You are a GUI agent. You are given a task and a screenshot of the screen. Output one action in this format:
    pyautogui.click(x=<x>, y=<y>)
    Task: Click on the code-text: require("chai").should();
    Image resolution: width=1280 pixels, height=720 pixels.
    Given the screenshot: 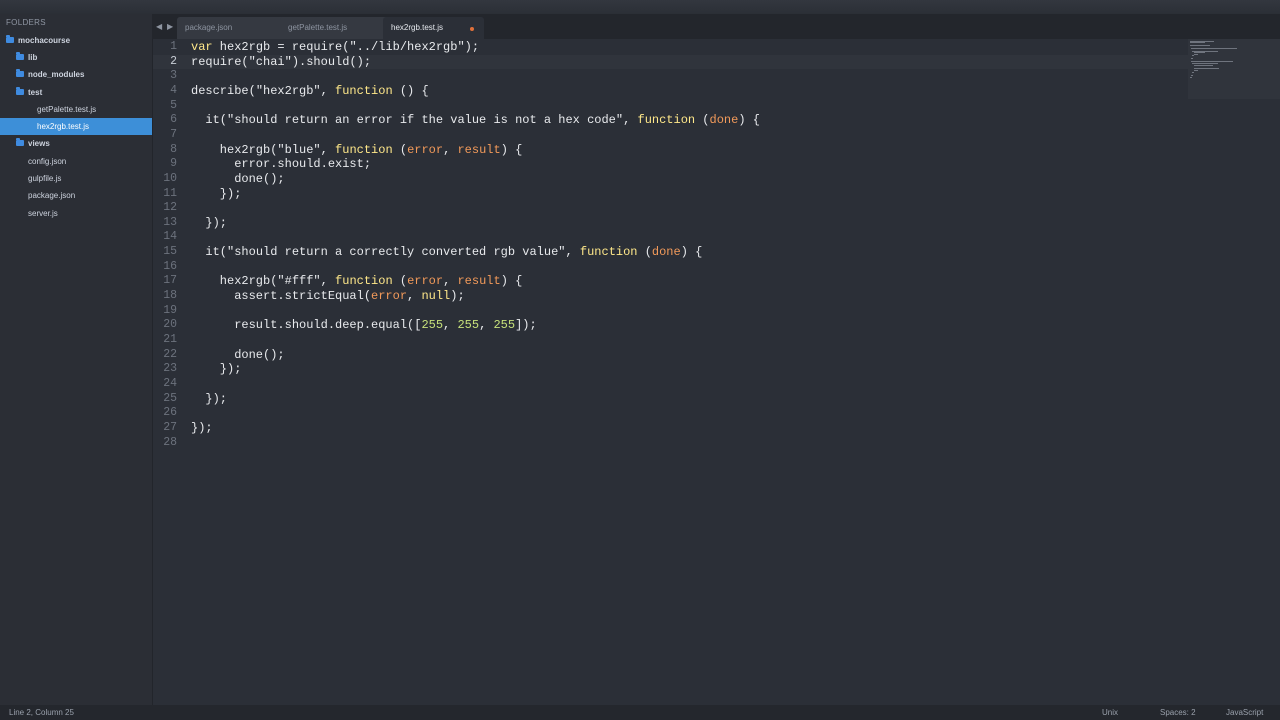 What is the action you would take?
    pyautogui.click(x=281, y=61)
    